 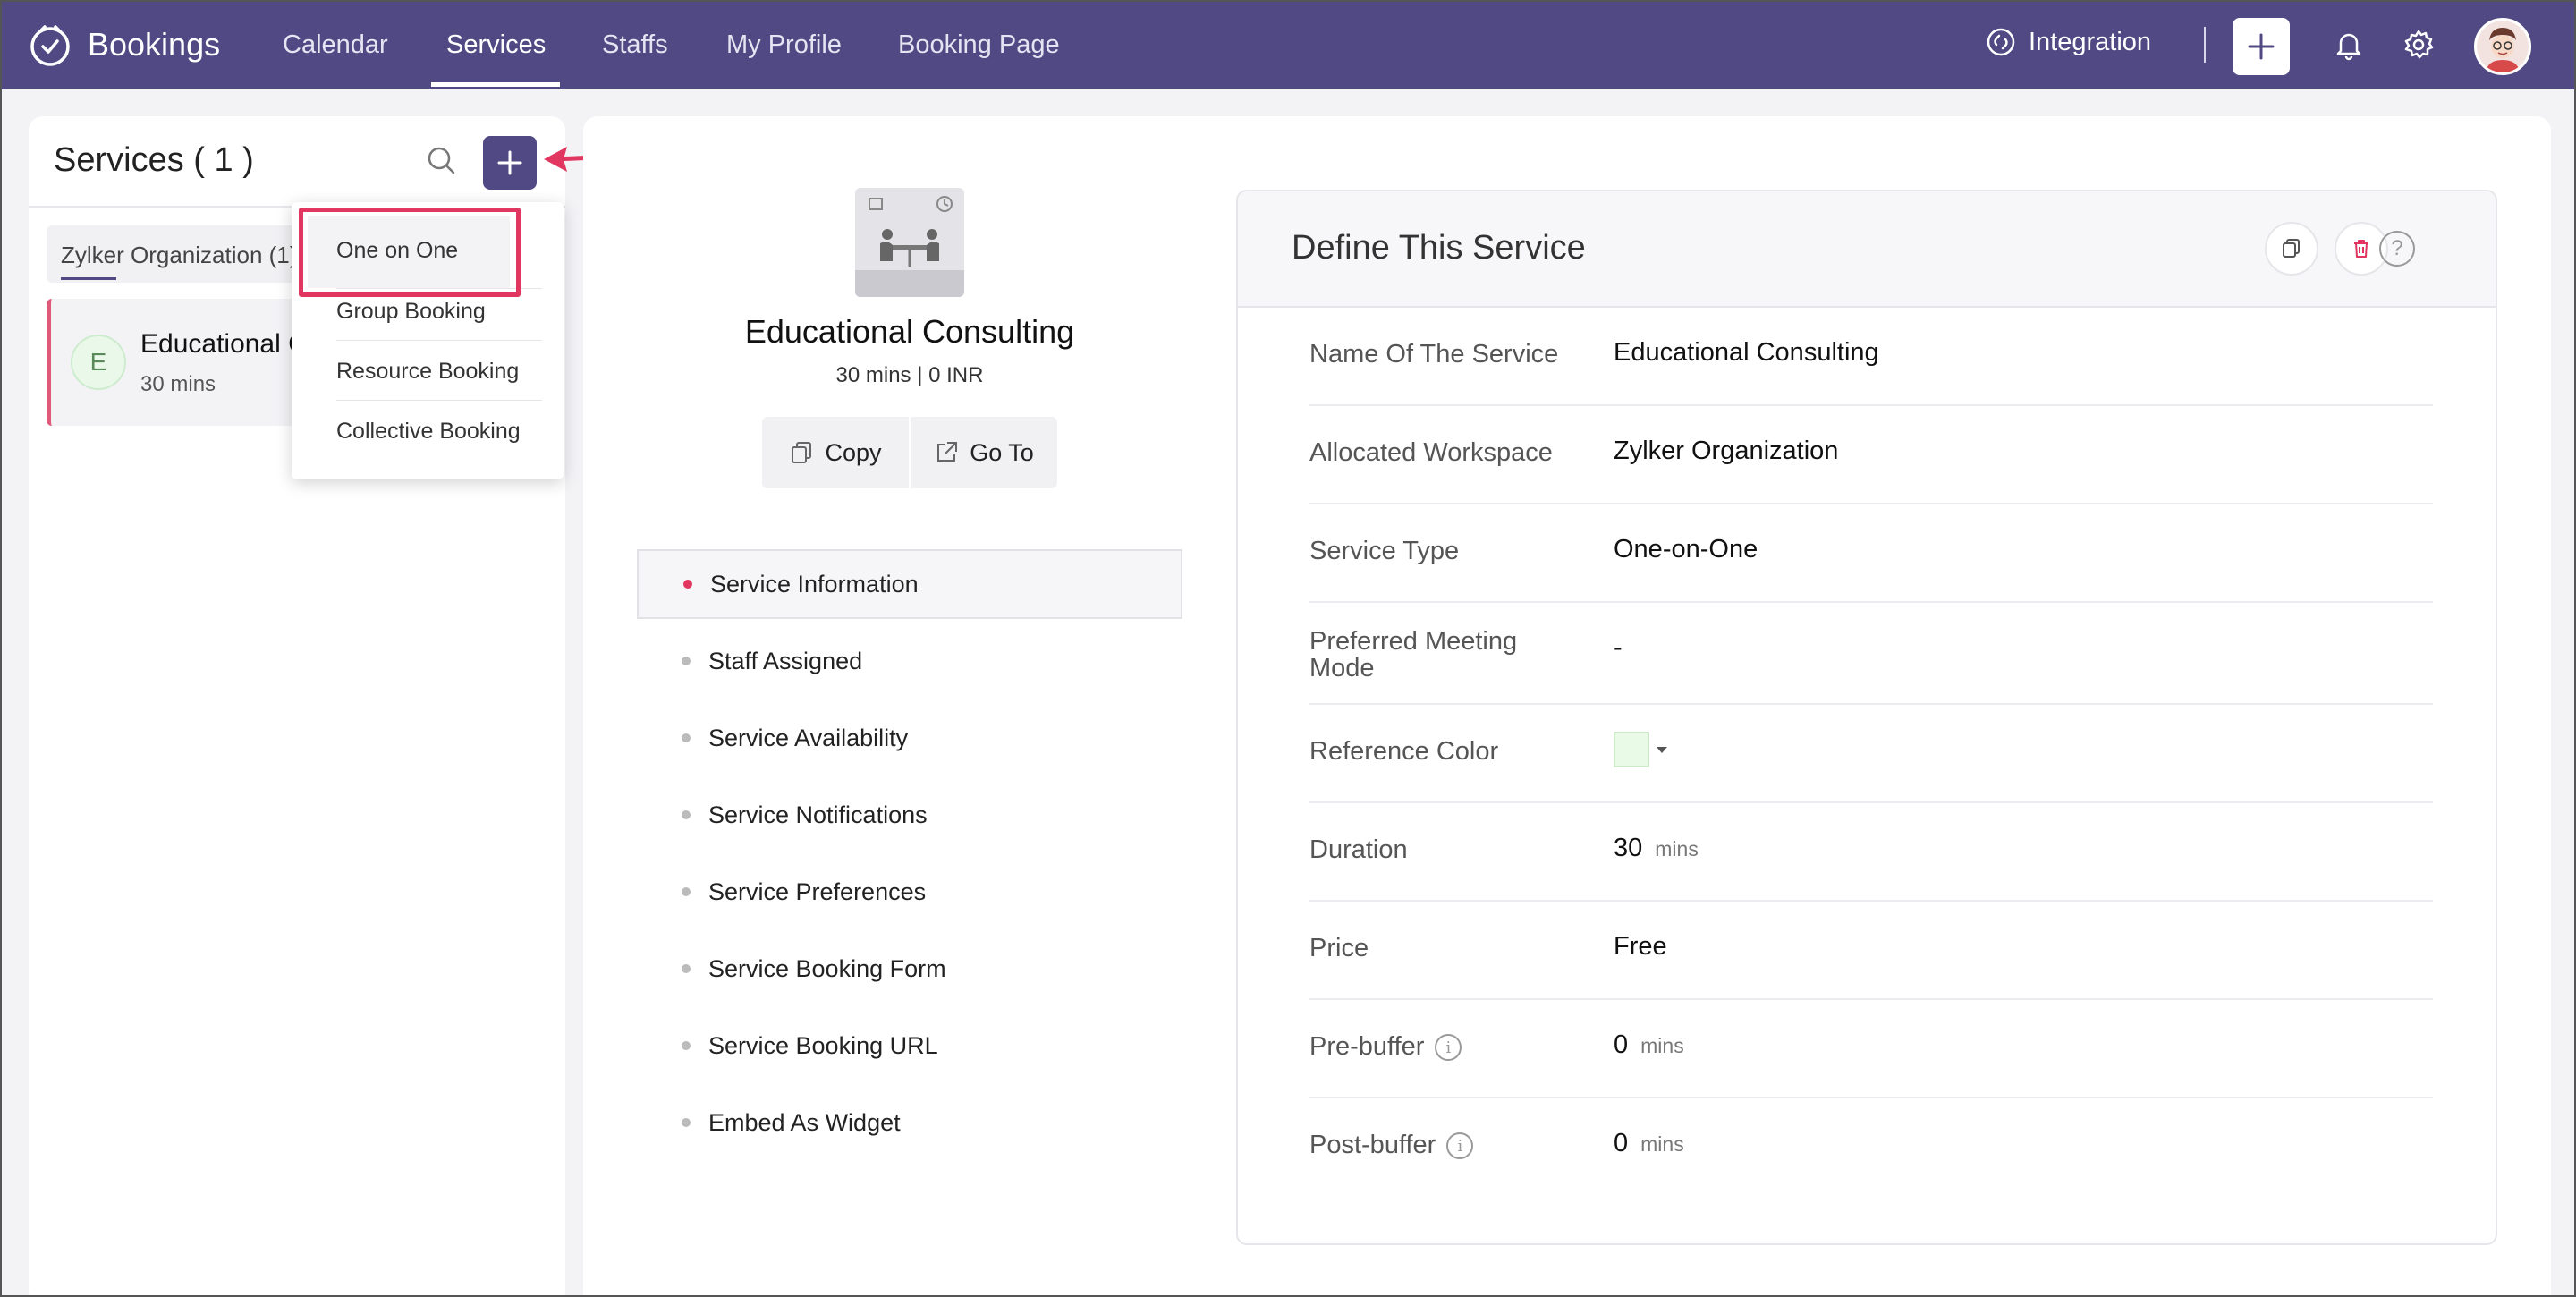 What do you see at coordinates (1746, 353) in the screenshot?
I see `field-value-service-name: Educational Consulting` at bounding box center [1746, 353].